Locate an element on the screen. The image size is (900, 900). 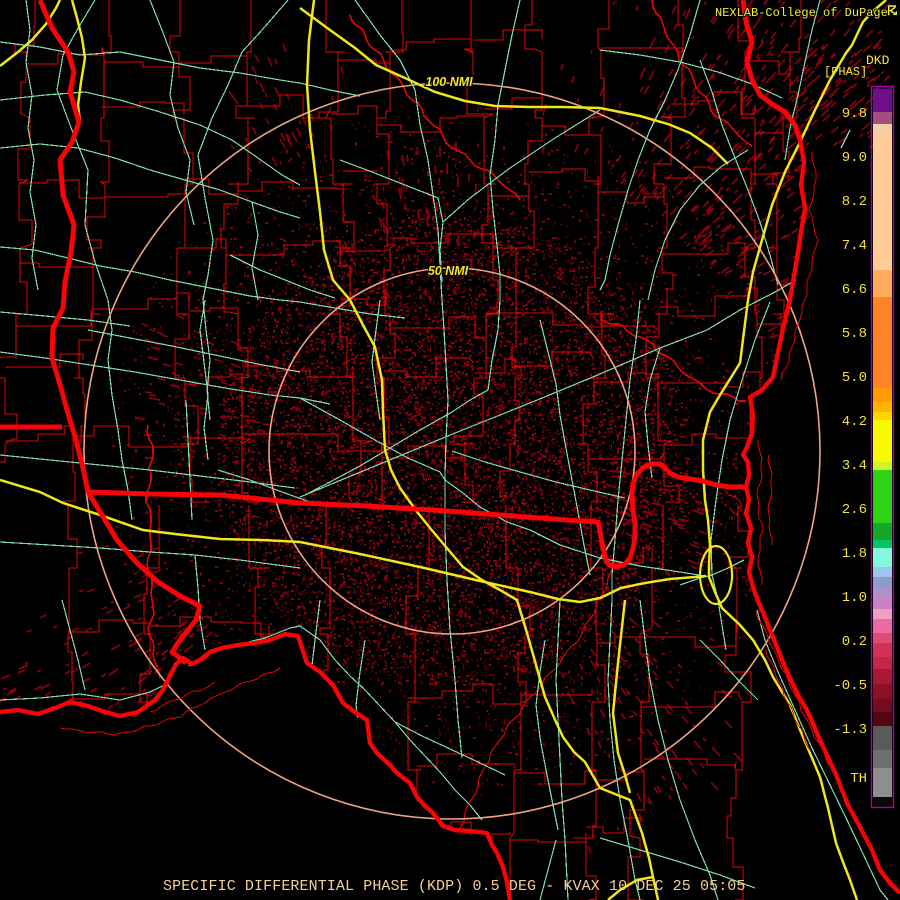
svg-text: [PHAS] is located at coordinates (845, 72).